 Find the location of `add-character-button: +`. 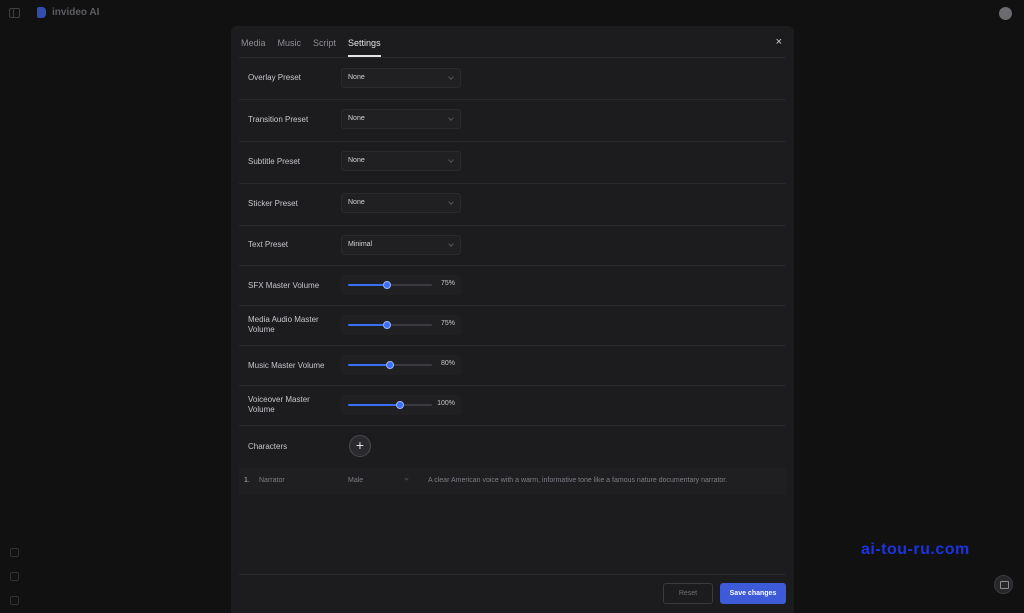

add-character-button: + is located at coordinates (360, 446).